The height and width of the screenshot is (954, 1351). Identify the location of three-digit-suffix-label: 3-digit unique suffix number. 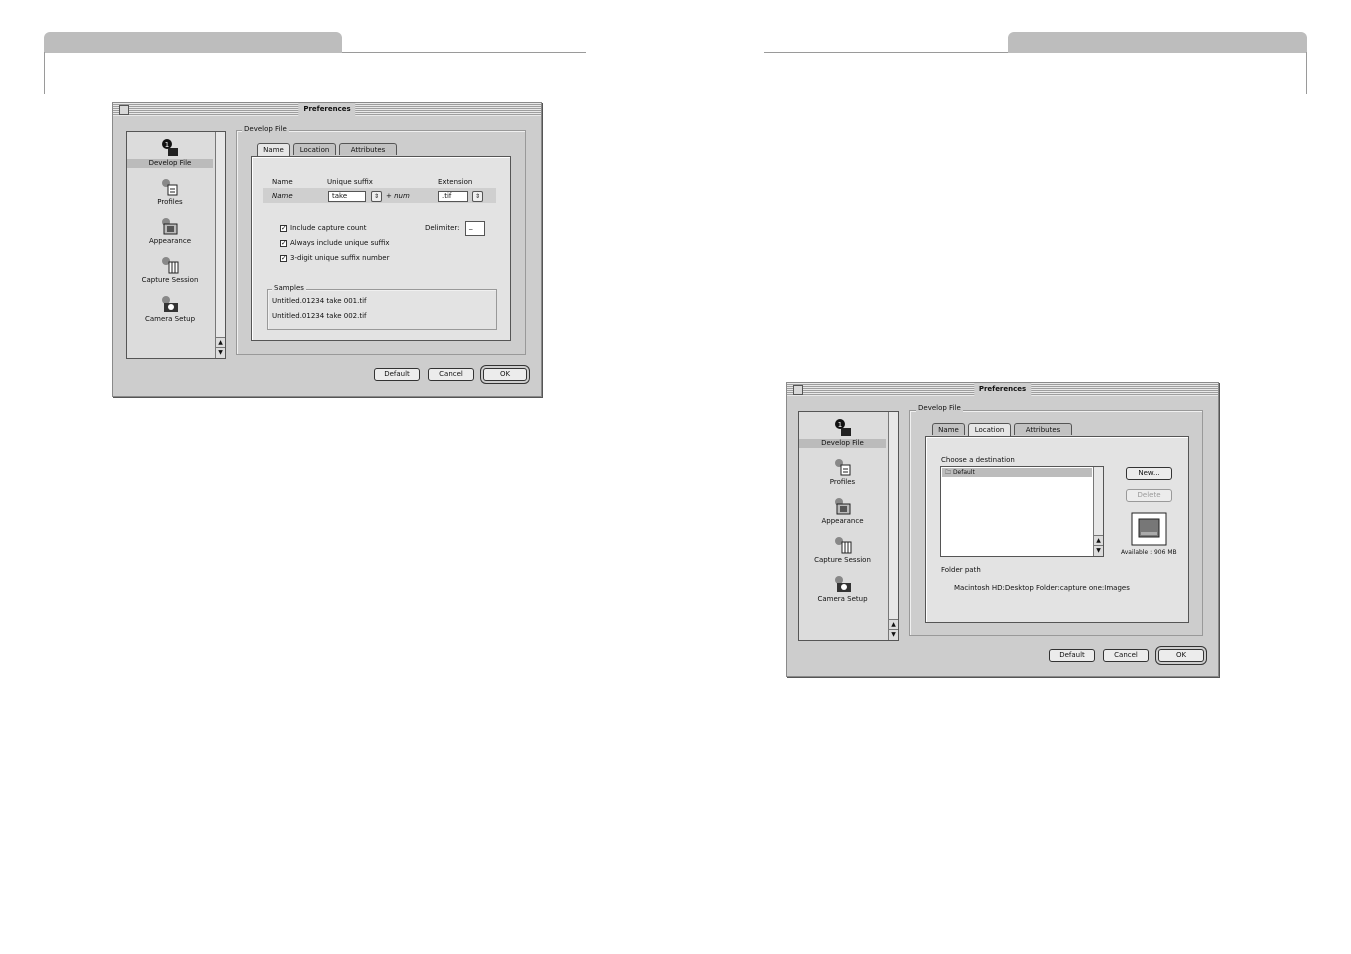
(340, 258).